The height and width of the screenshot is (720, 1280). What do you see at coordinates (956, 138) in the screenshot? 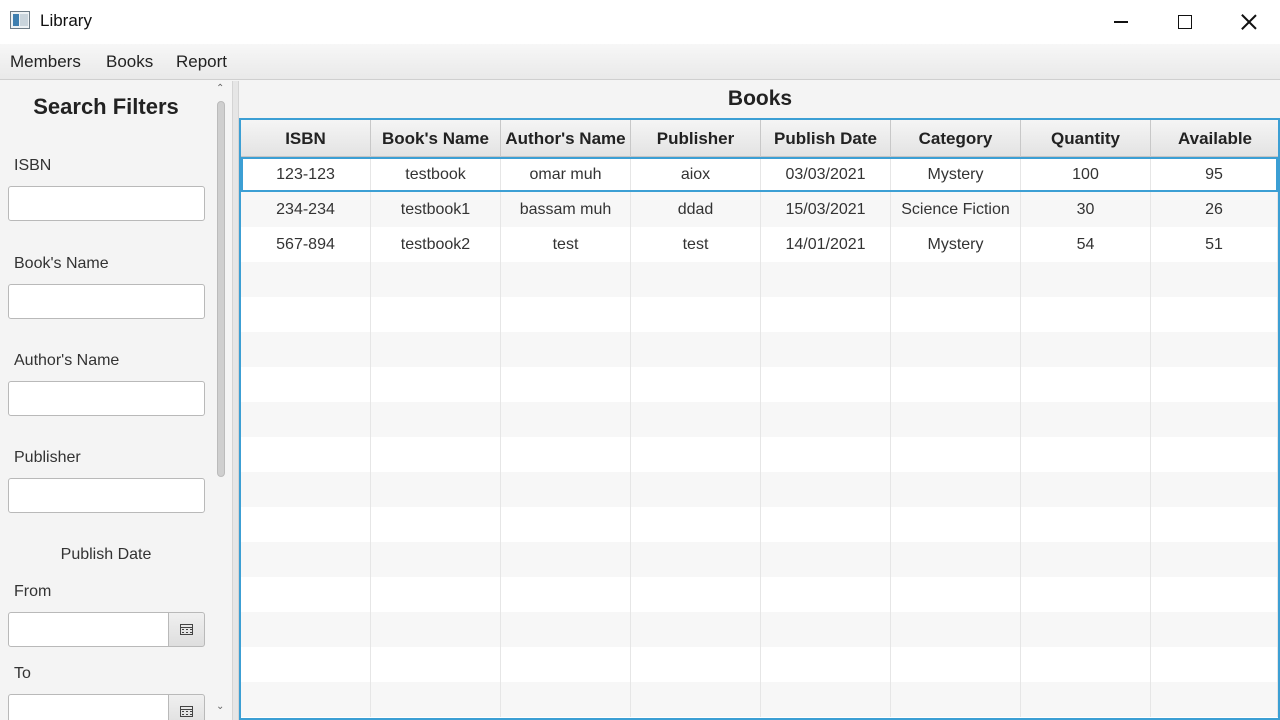
I see `column-header: Category` at bounding box center [956, 138].